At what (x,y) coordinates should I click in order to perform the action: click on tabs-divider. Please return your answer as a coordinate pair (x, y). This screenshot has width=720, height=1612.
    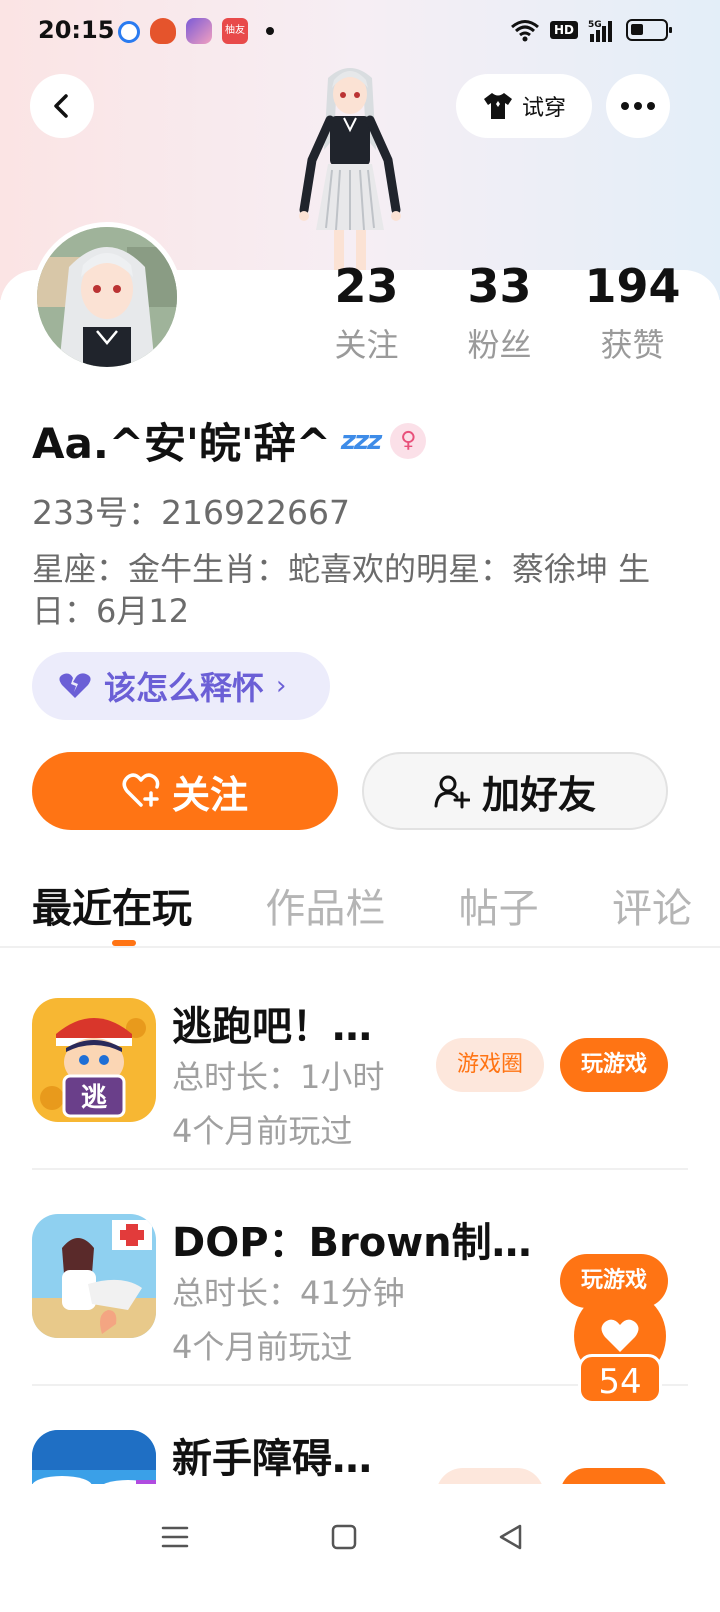
    Looking at the image, I should click on (360, 947).